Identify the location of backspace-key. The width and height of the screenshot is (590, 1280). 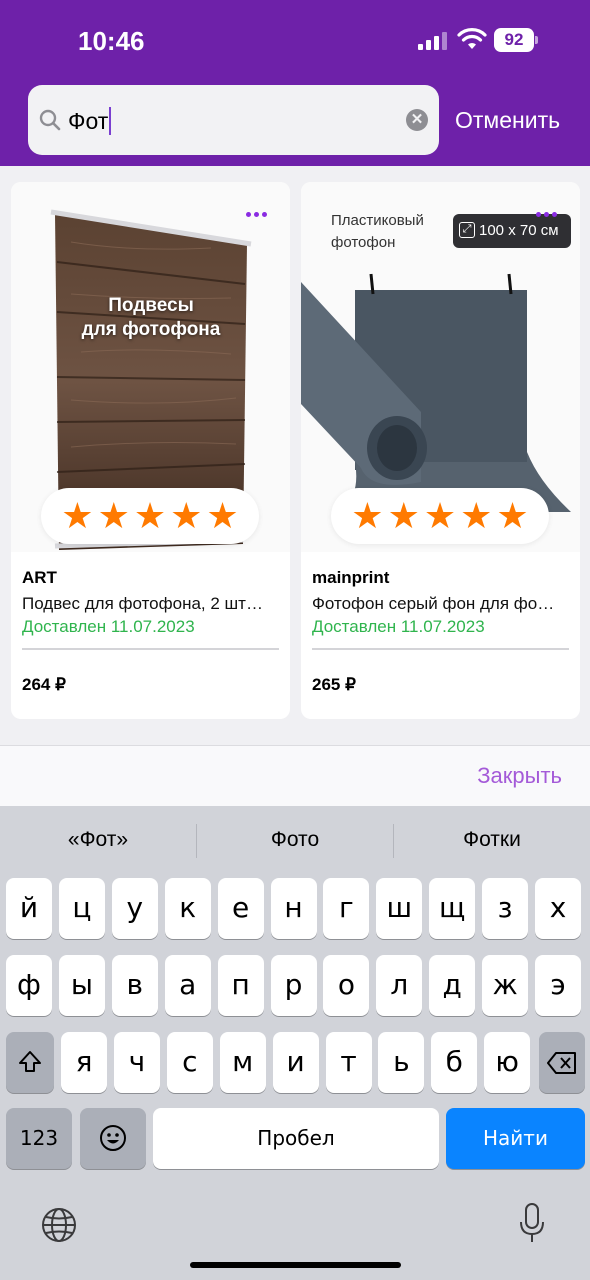
(562, 1062).